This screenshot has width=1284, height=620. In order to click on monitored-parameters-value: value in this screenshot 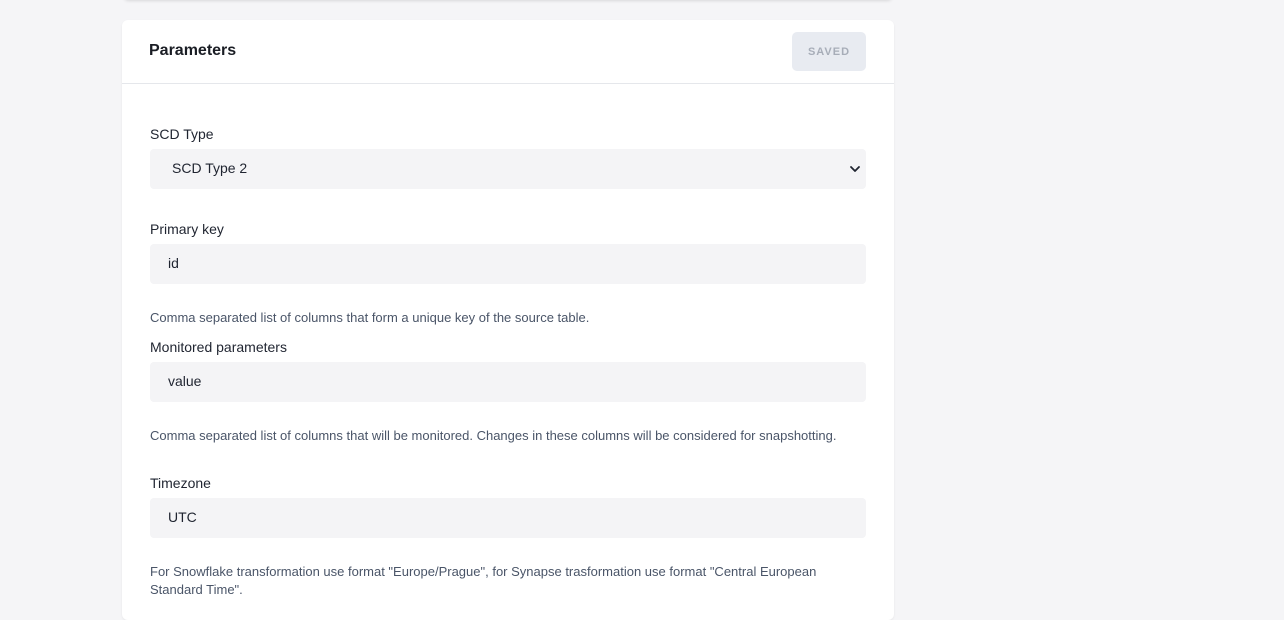, I will do `click(185, 381)`.